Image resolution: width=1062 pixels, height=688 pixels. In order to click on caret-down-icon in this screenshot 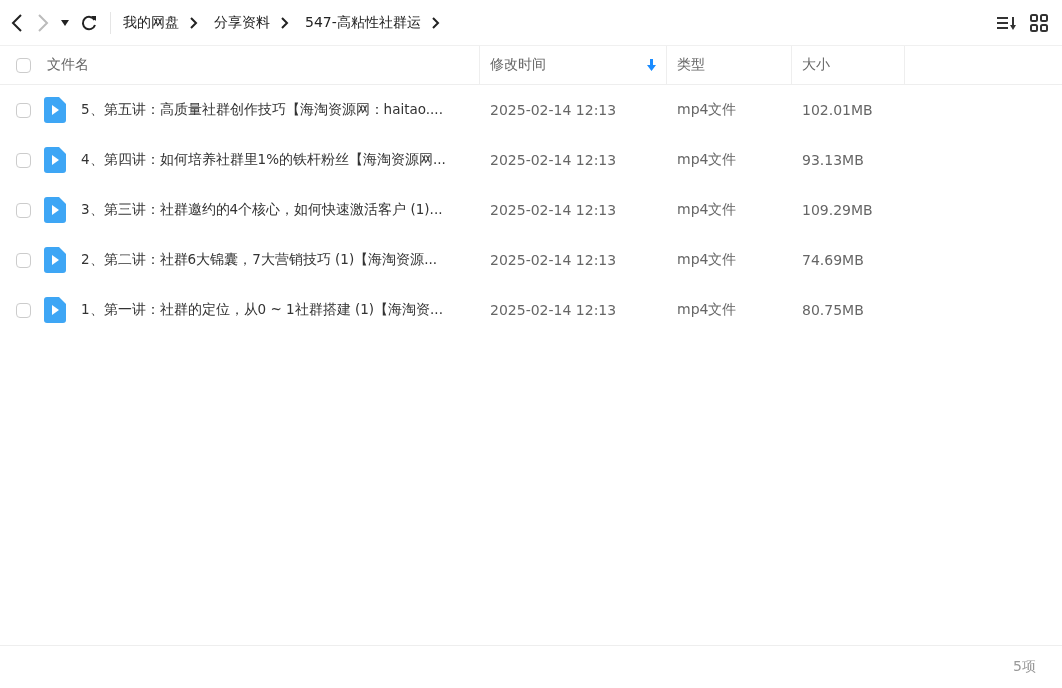, I will do `click(65, 22)`.